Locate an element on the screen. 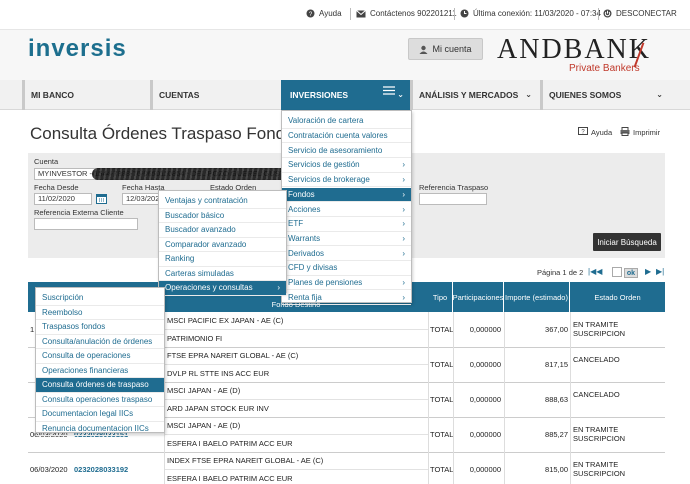  menu-operaciones-item: Documentacion legal IICs is located at coordinates (100, 414).